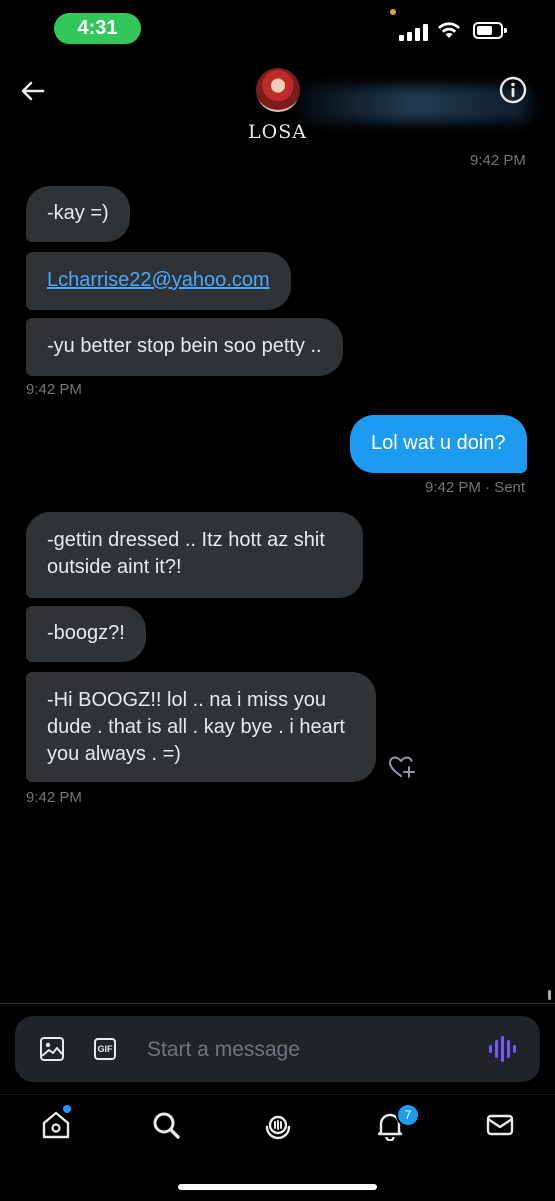 The width and height of the screenshot is (555, 1201). I want to click on sent-message-meta: 9:42 PM · Sent, so click(475, 487).